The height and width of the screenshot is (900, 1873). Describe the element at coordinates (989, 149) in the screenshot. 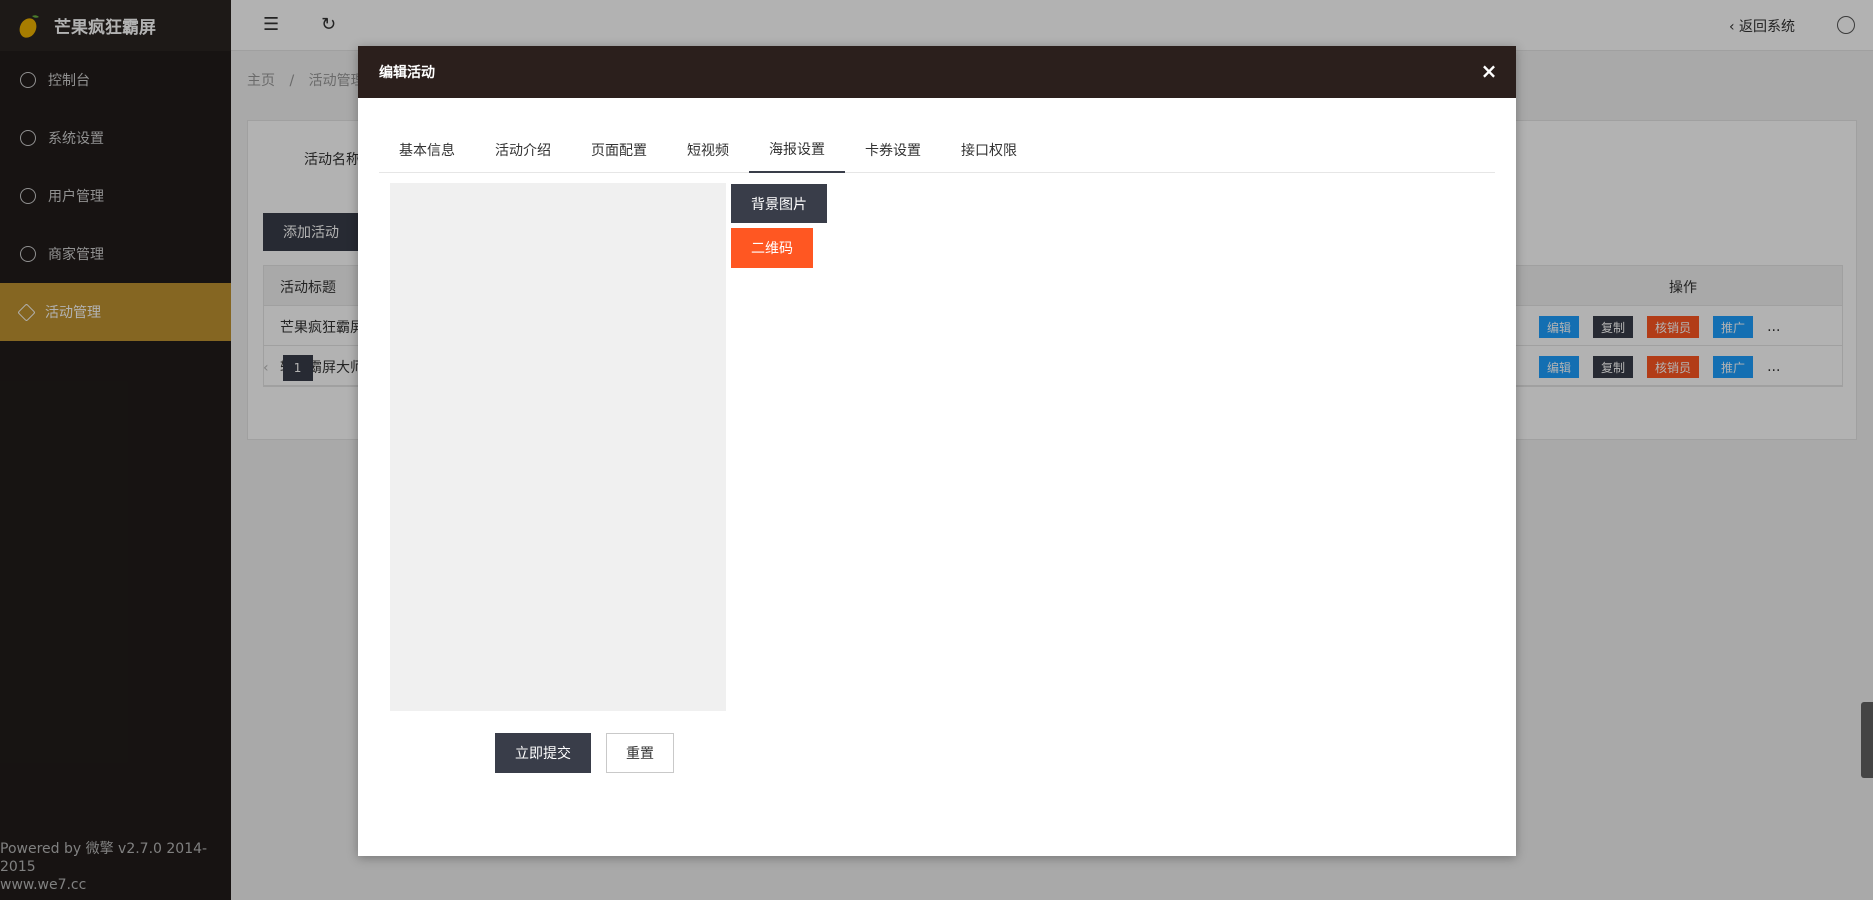

I see `tab-api-permissions: 接口权限` at that location.